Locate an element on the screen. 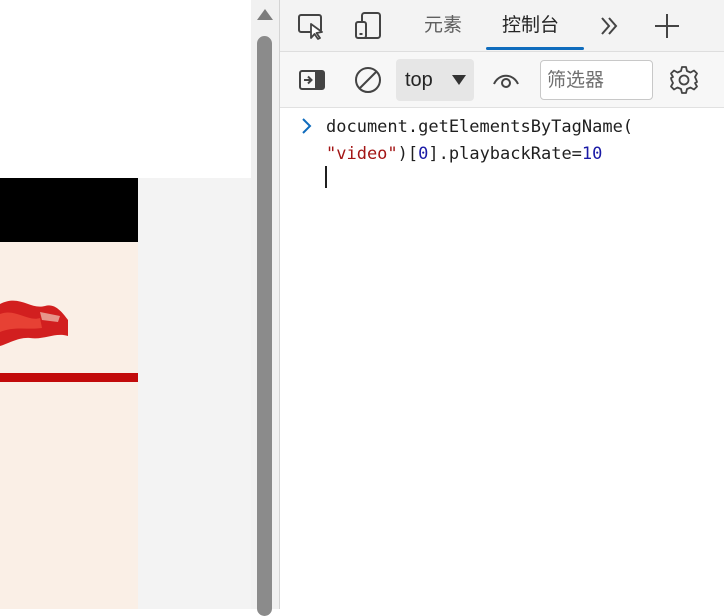 Image resolution: width=724 pixels, height=616 pixels. code-bracket-open: )[ is located at coordinates (408, 154).